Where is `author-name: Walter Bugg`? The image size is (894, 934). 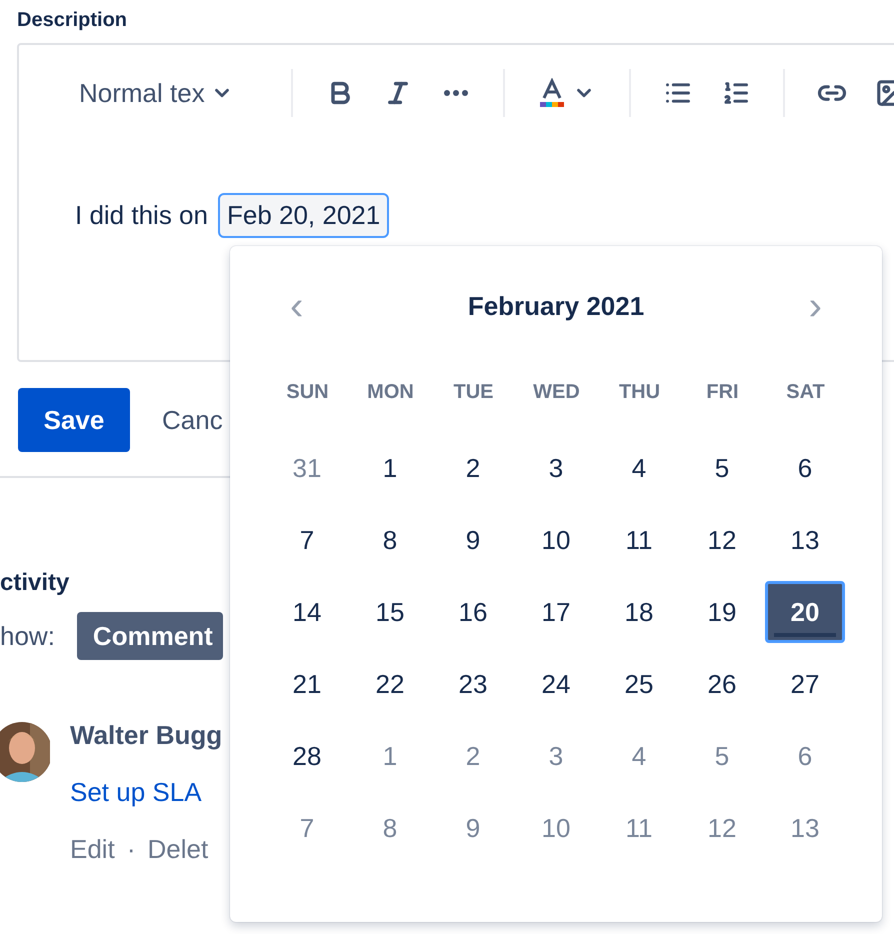
author-name: Walter Bugg is located at coordinates (146, 735).